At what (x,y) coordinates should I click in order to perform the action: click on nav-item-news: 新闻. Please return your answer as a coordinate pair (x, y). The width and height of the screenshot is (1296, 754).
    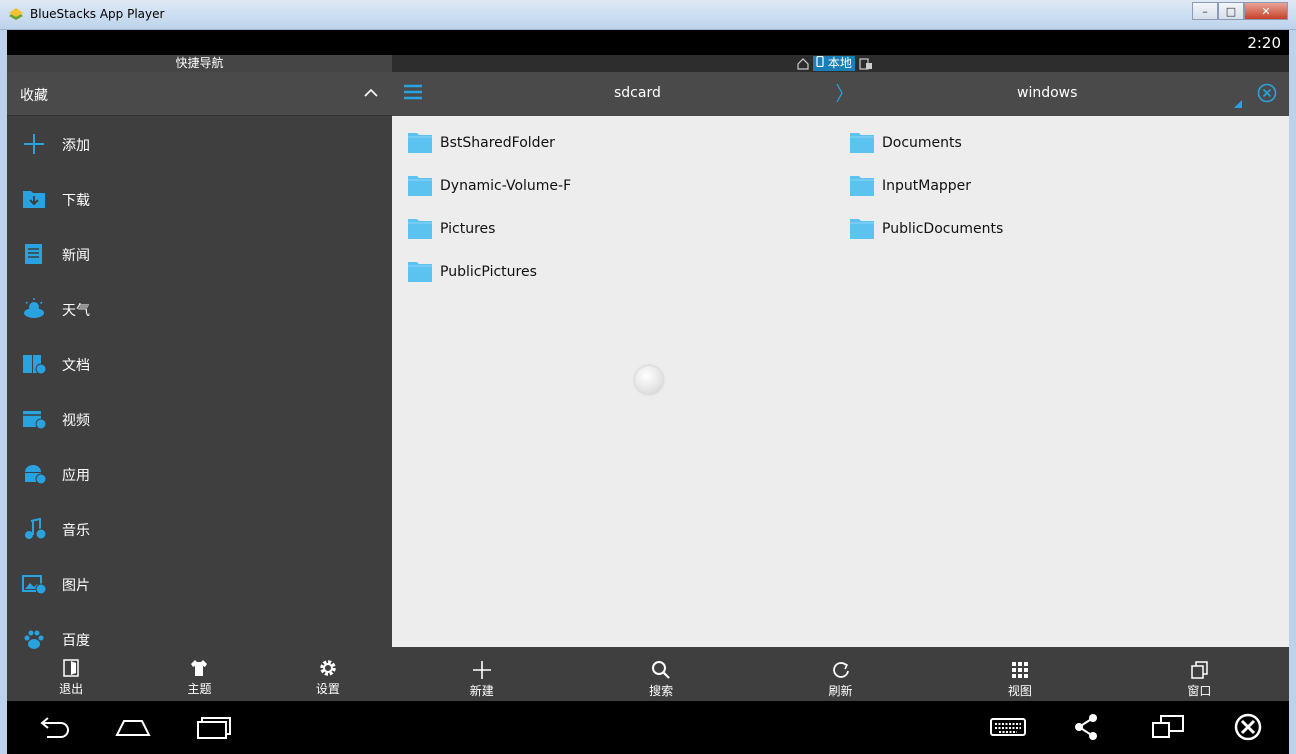
    Looking at the image, I should click on (199, 253).